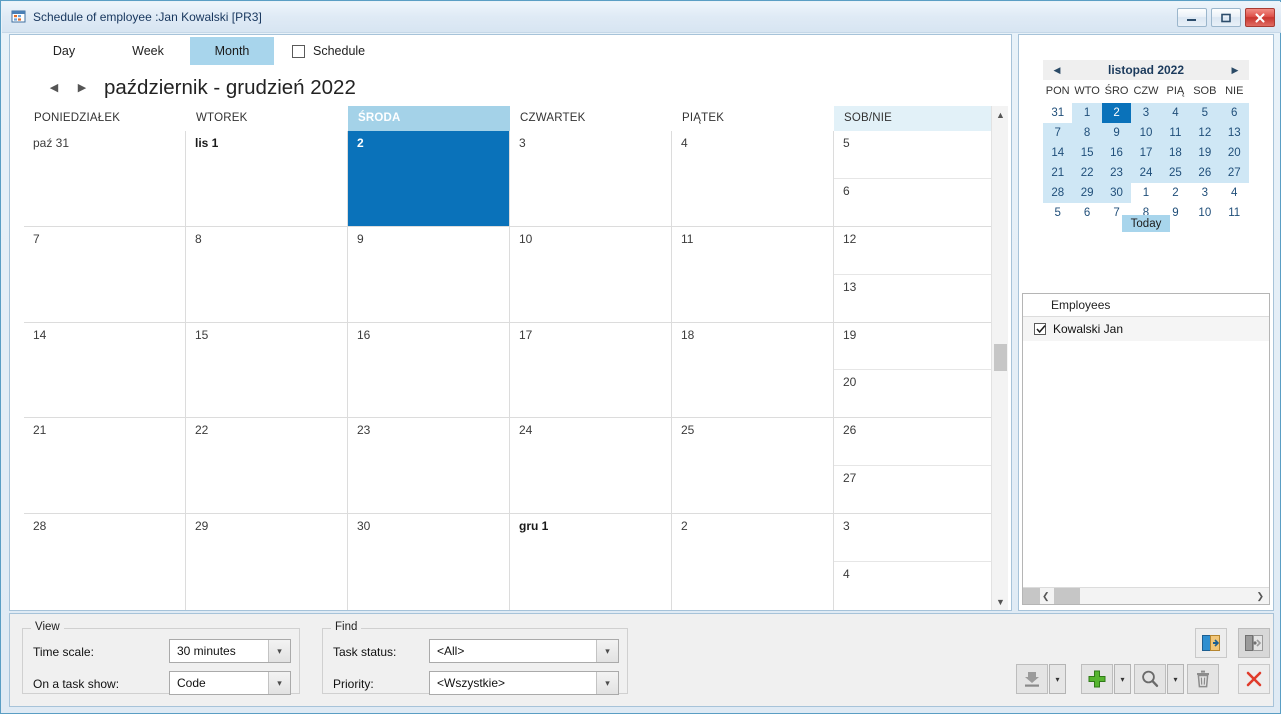  What do you see at coordinates (1146, 223) in the screenshot?
I see `today-button: Today` at bounding box center [1146, 223].